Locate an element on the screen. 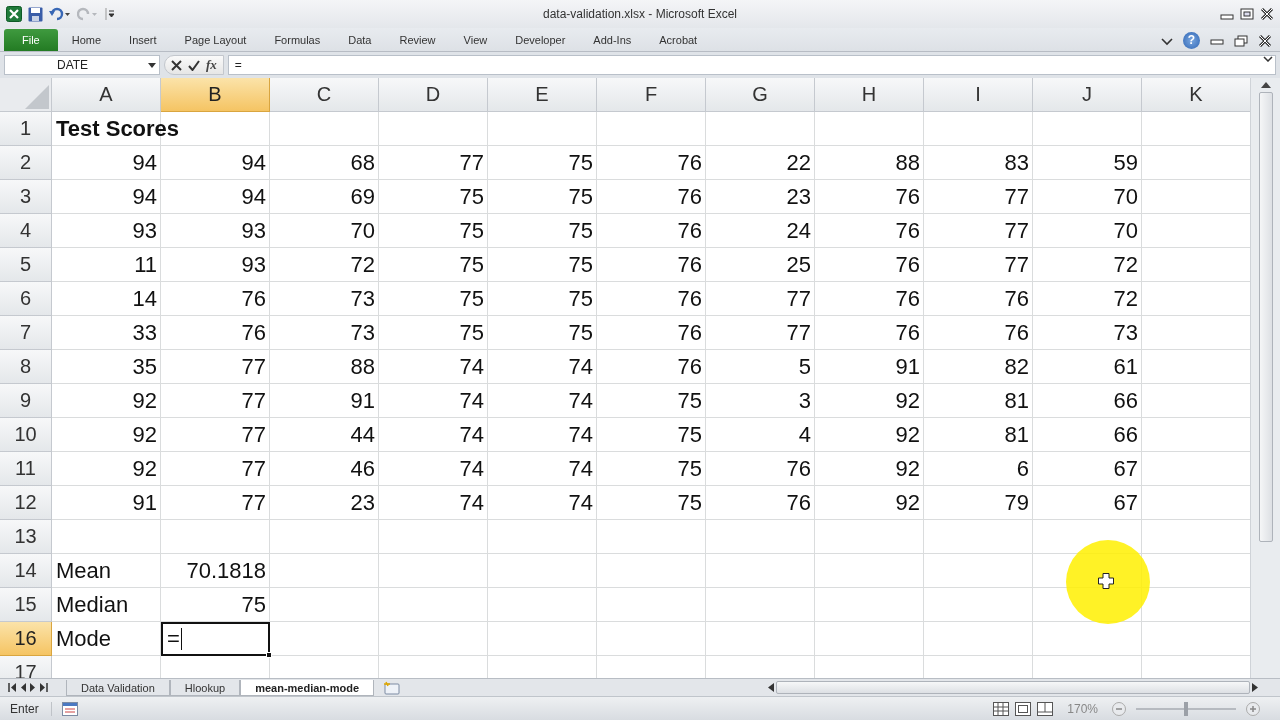 Image resolution: width=1280 pixels, height=720 pixels. zoom-slider-thumb is located at coordinates (1186, 708).